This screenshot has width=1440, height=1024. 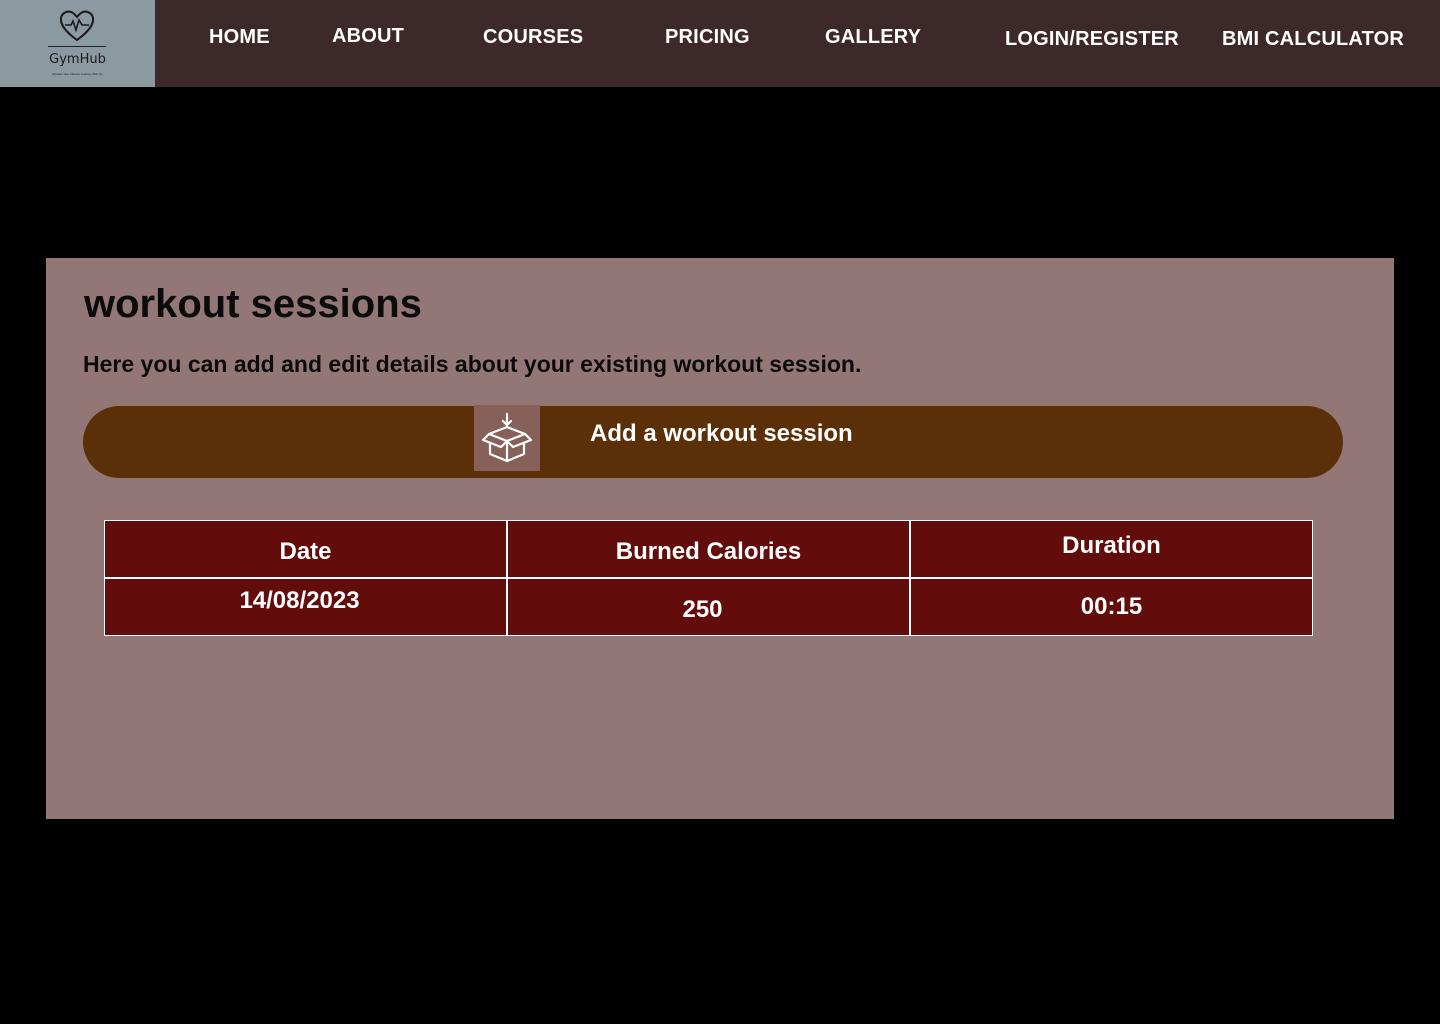 I want to click on table-cell-date: 14/08/2023, so click(x=305, y=607).